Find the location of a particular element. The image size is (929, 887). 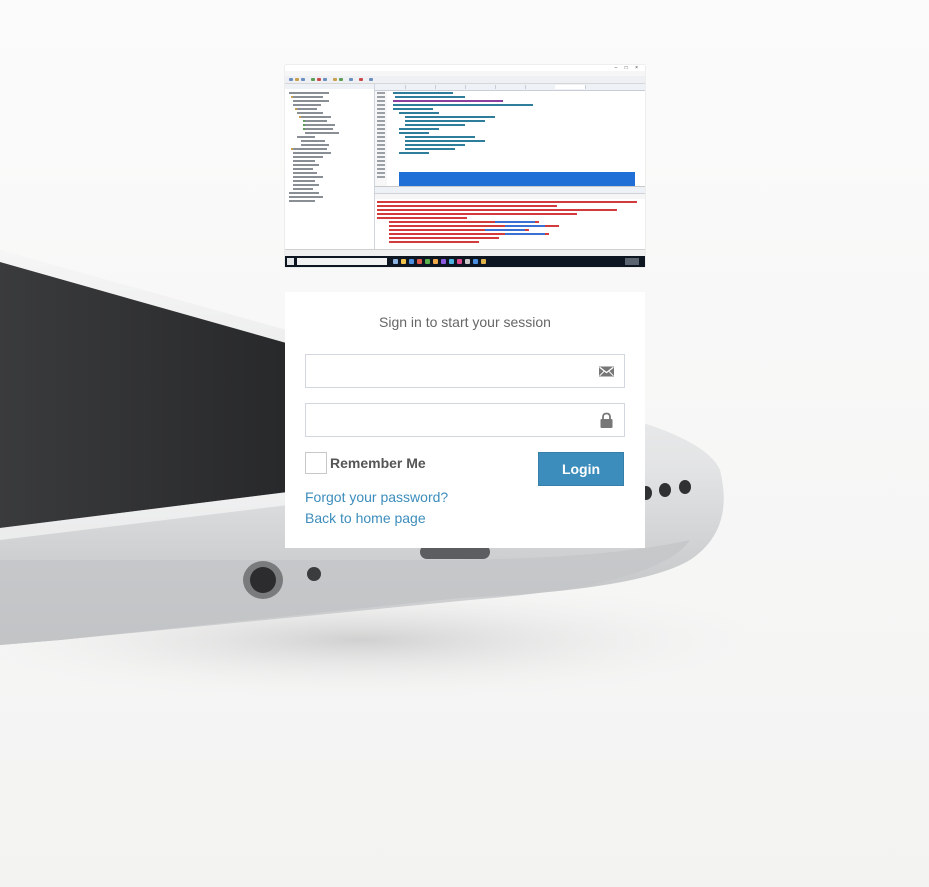

back-to-home-link: Back to home page is located at coordinates (365, 518).